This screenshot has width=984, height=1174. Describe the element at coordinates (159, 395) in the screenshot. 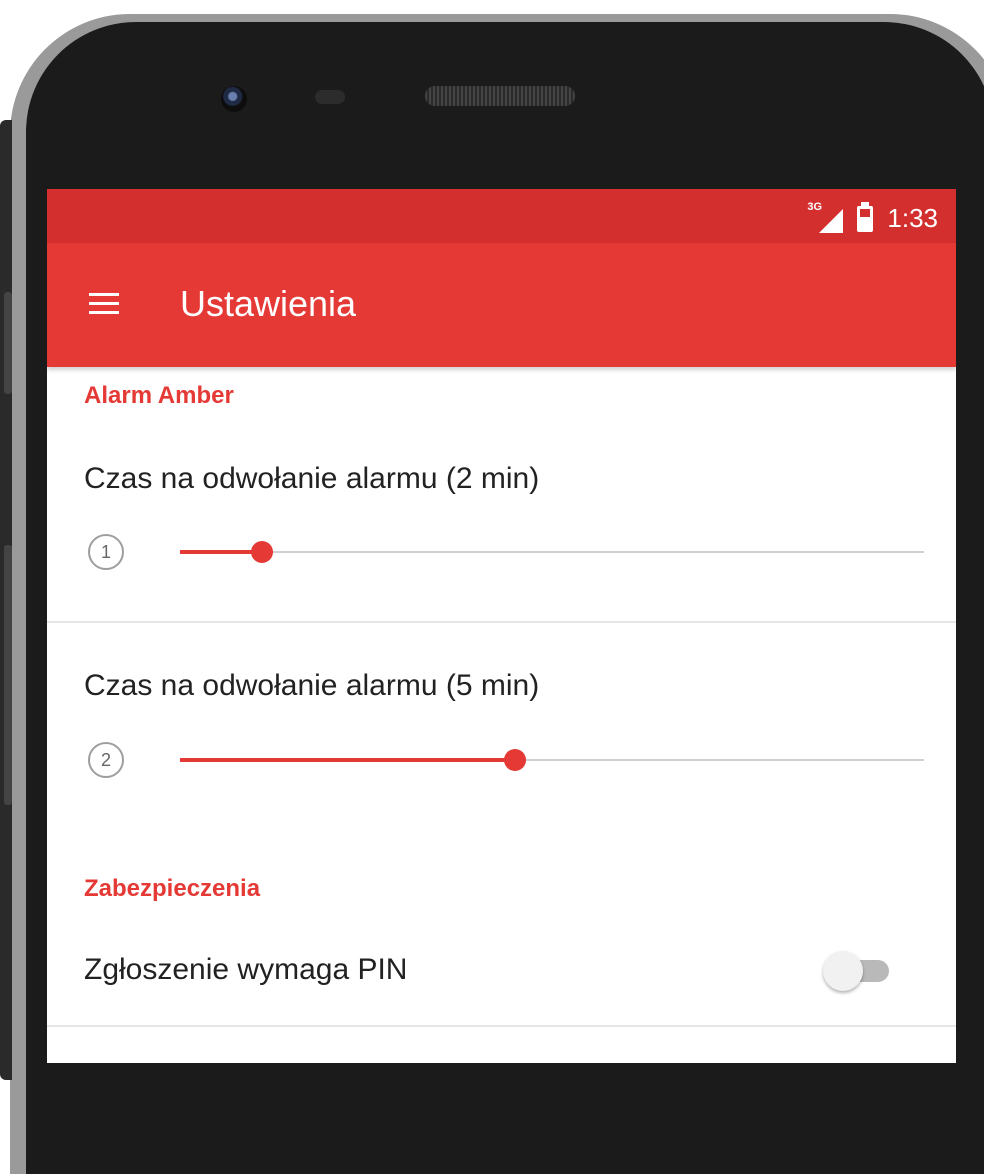

I see `section-header-alarm-amber: Alarm Amber` at that location.